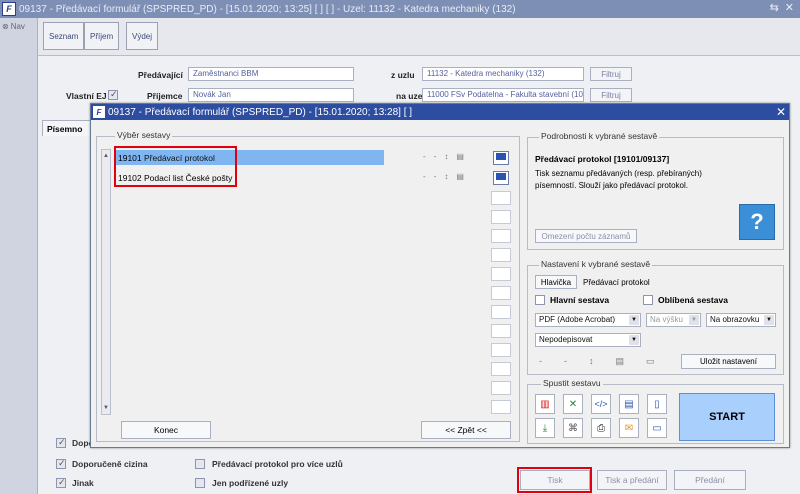 The width and height of the screenshot is (800, 494). I want to click on download-icon: ⤓, so click(545, 428).